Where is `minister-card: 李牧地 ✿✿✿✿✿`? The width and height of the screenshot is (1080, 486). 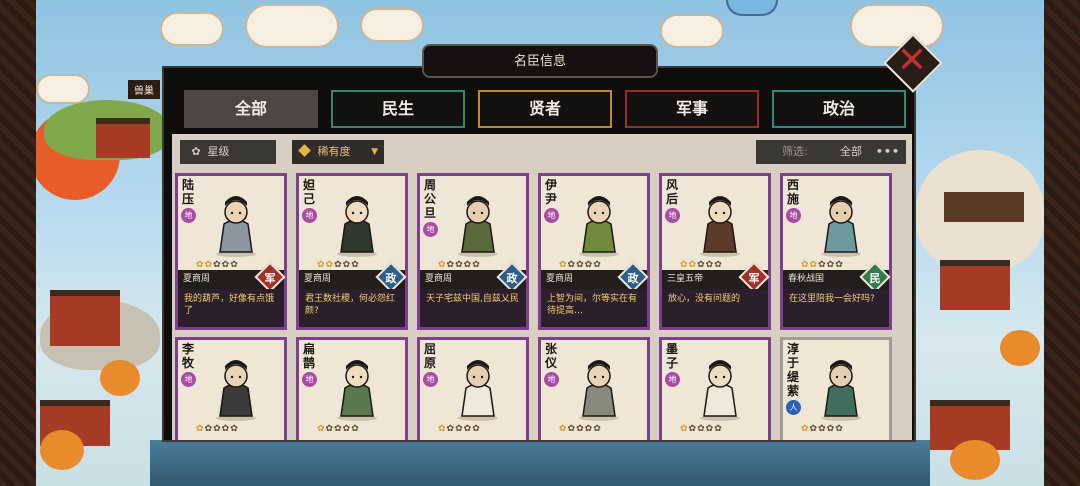
minister-card: 李牧地 ✿✿✿✿✿ is located at coordinates (231, 388).